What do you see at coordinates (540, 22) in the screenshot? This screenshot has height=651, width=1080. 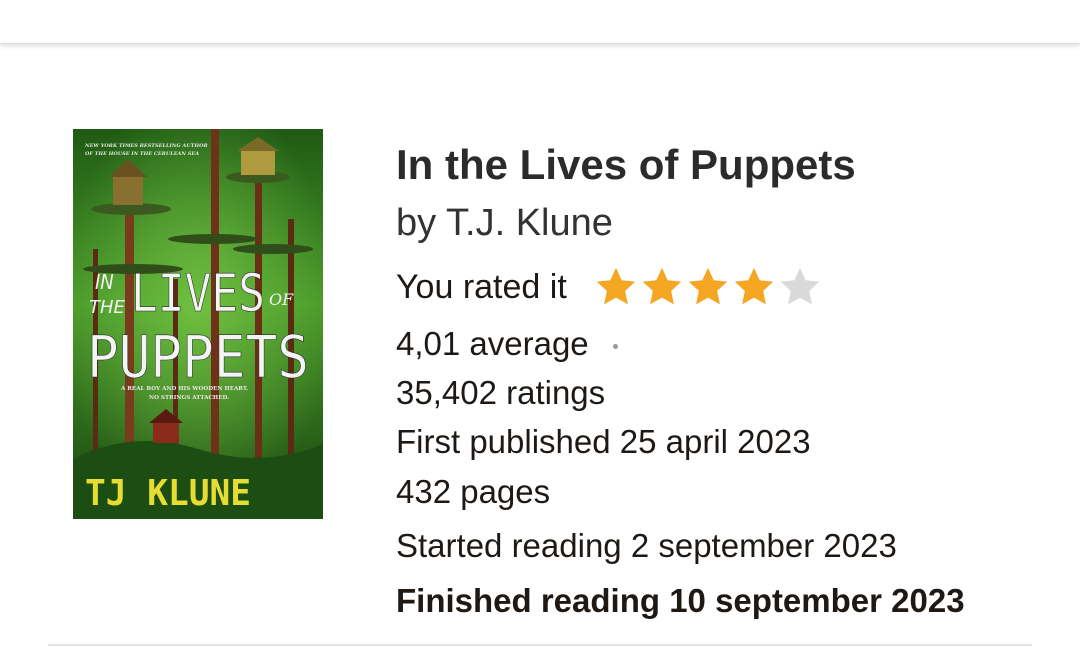 I see `top-app-bar` at bounding box center [540, 22].